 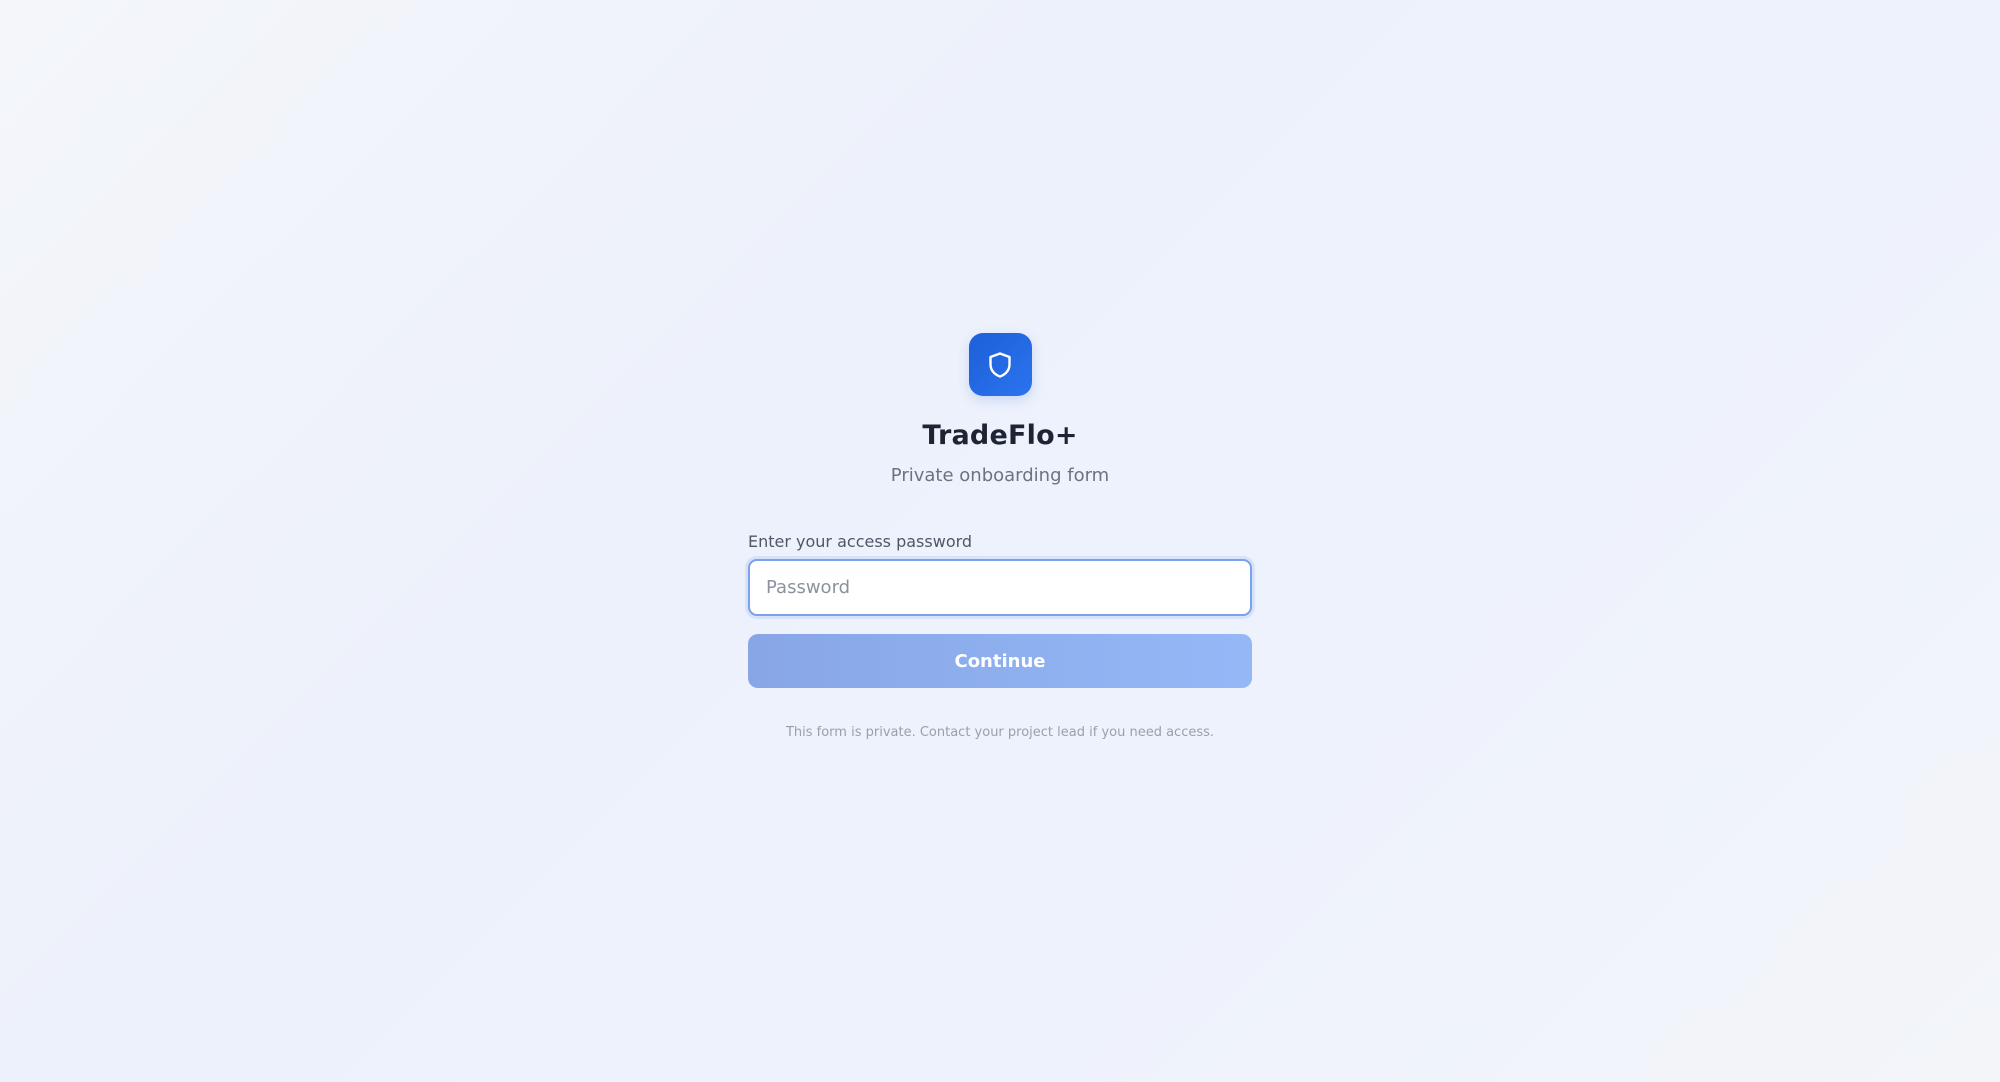 I want to click on password-label: Enter your access password, so click(x=860, y=541).